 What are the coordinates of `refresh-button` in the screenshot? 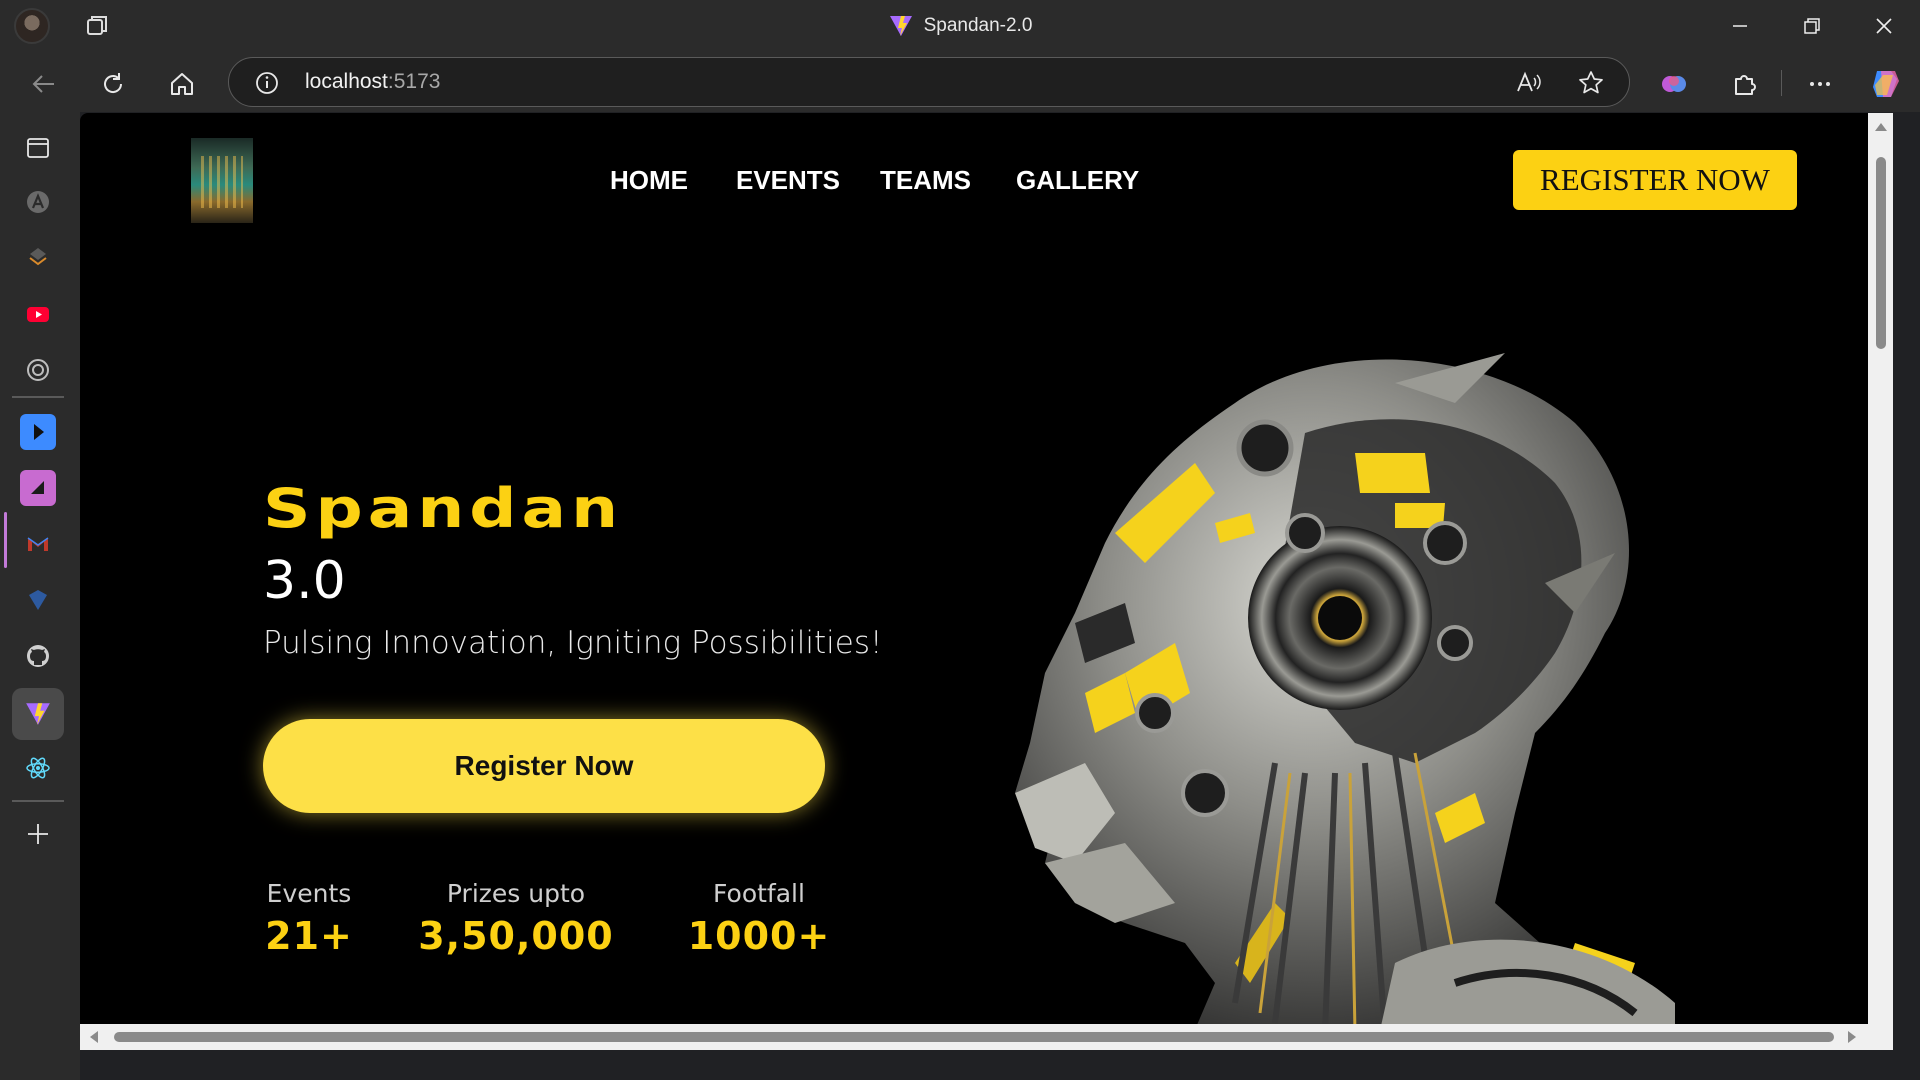 It's located at (113, 84).